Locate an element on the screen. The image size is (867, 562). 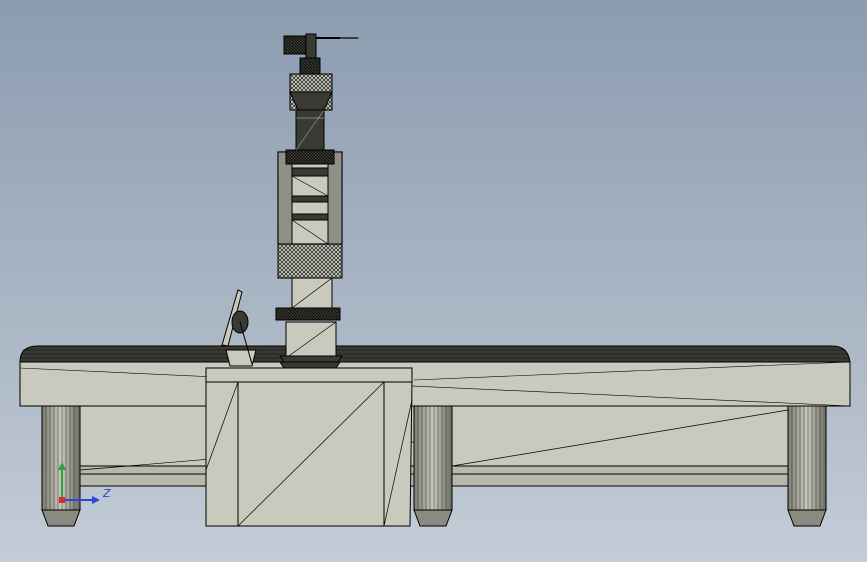
z-axis-label: Z is located at coordinates (107, 493).